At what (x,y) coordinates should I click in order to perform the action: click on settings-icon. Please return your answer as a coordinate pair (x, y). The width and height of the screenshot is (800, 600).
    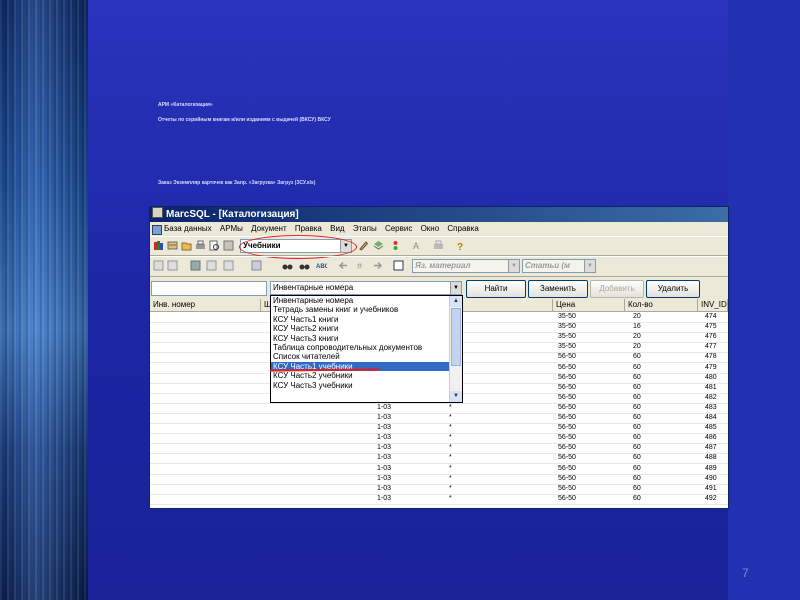
    Looking at the image, I should click on (228, 245).